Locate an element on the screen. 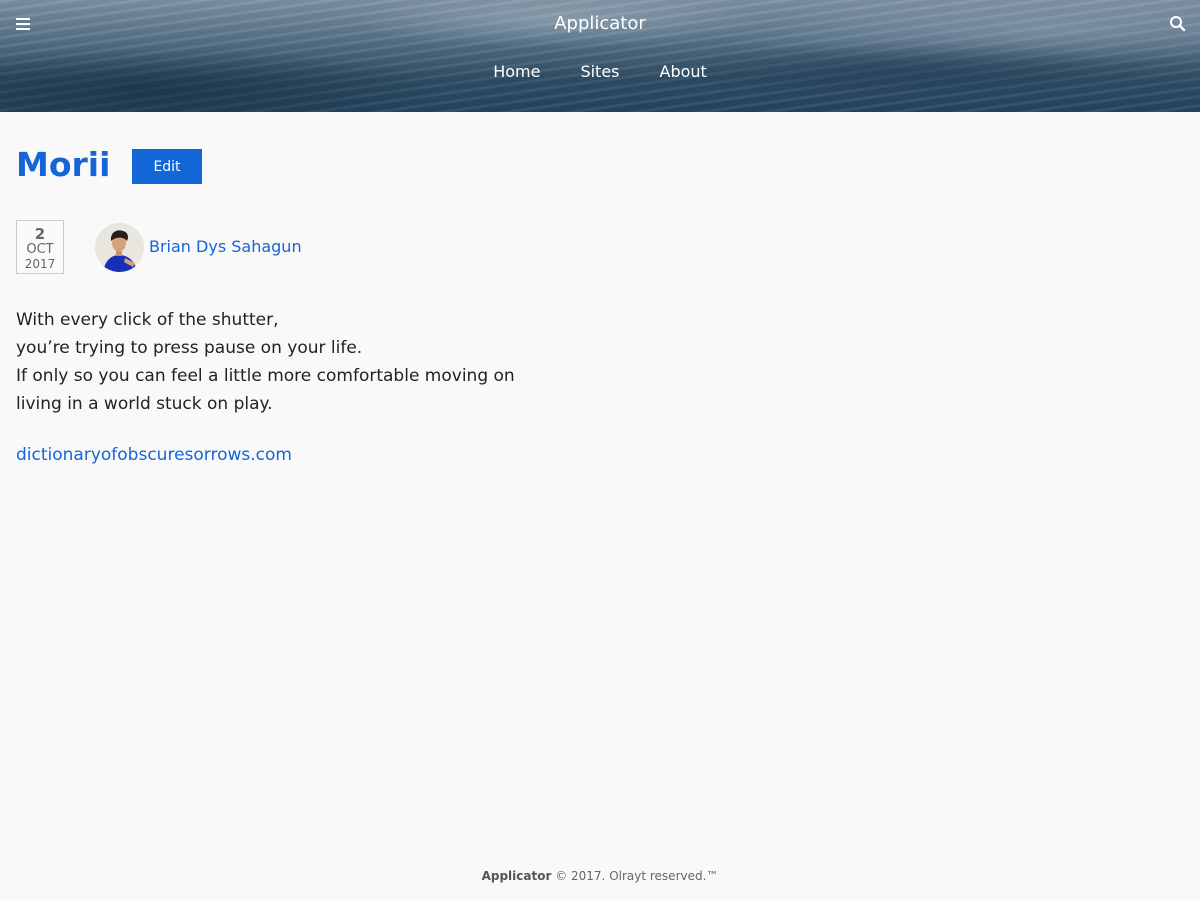 The width and height of the screenshot is (1200, 900). nav-item-about: About is located at coordinates (683, 71).